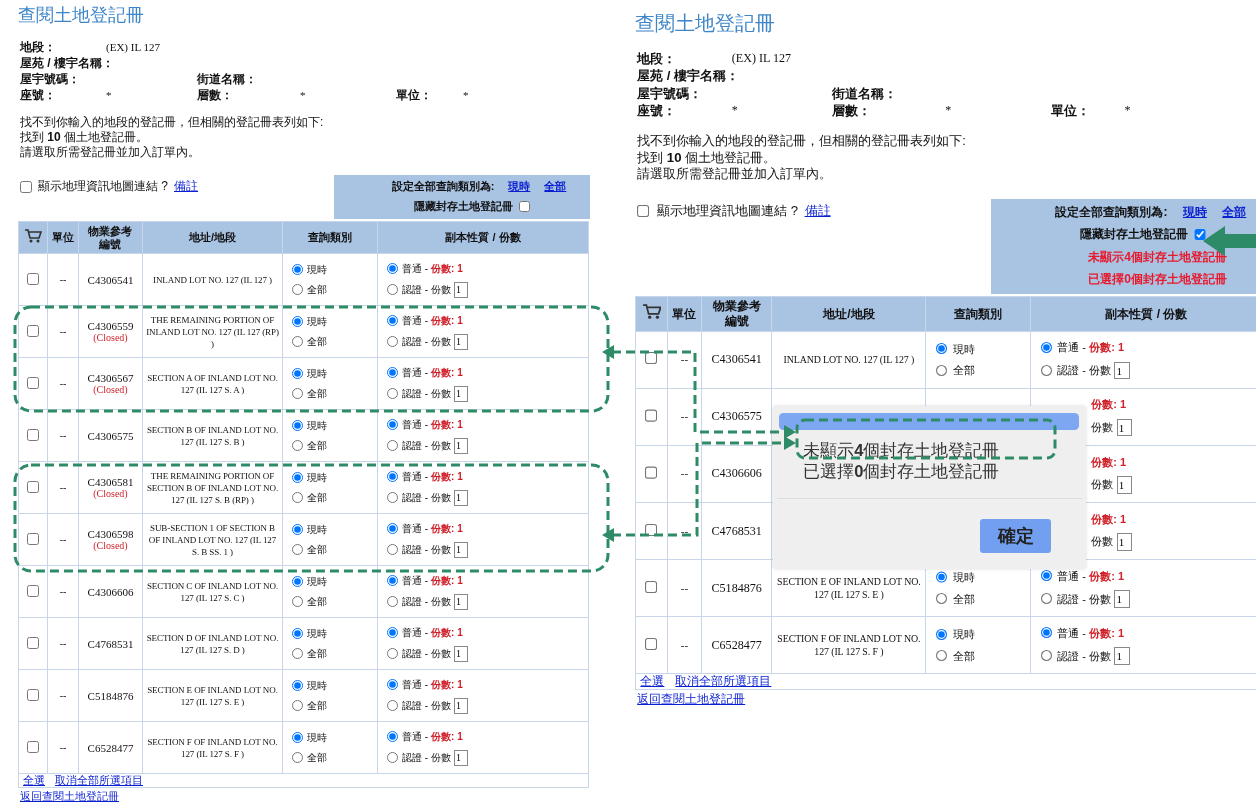  I want to click on radio-label: 認證 - 份數, so click(426, 497).